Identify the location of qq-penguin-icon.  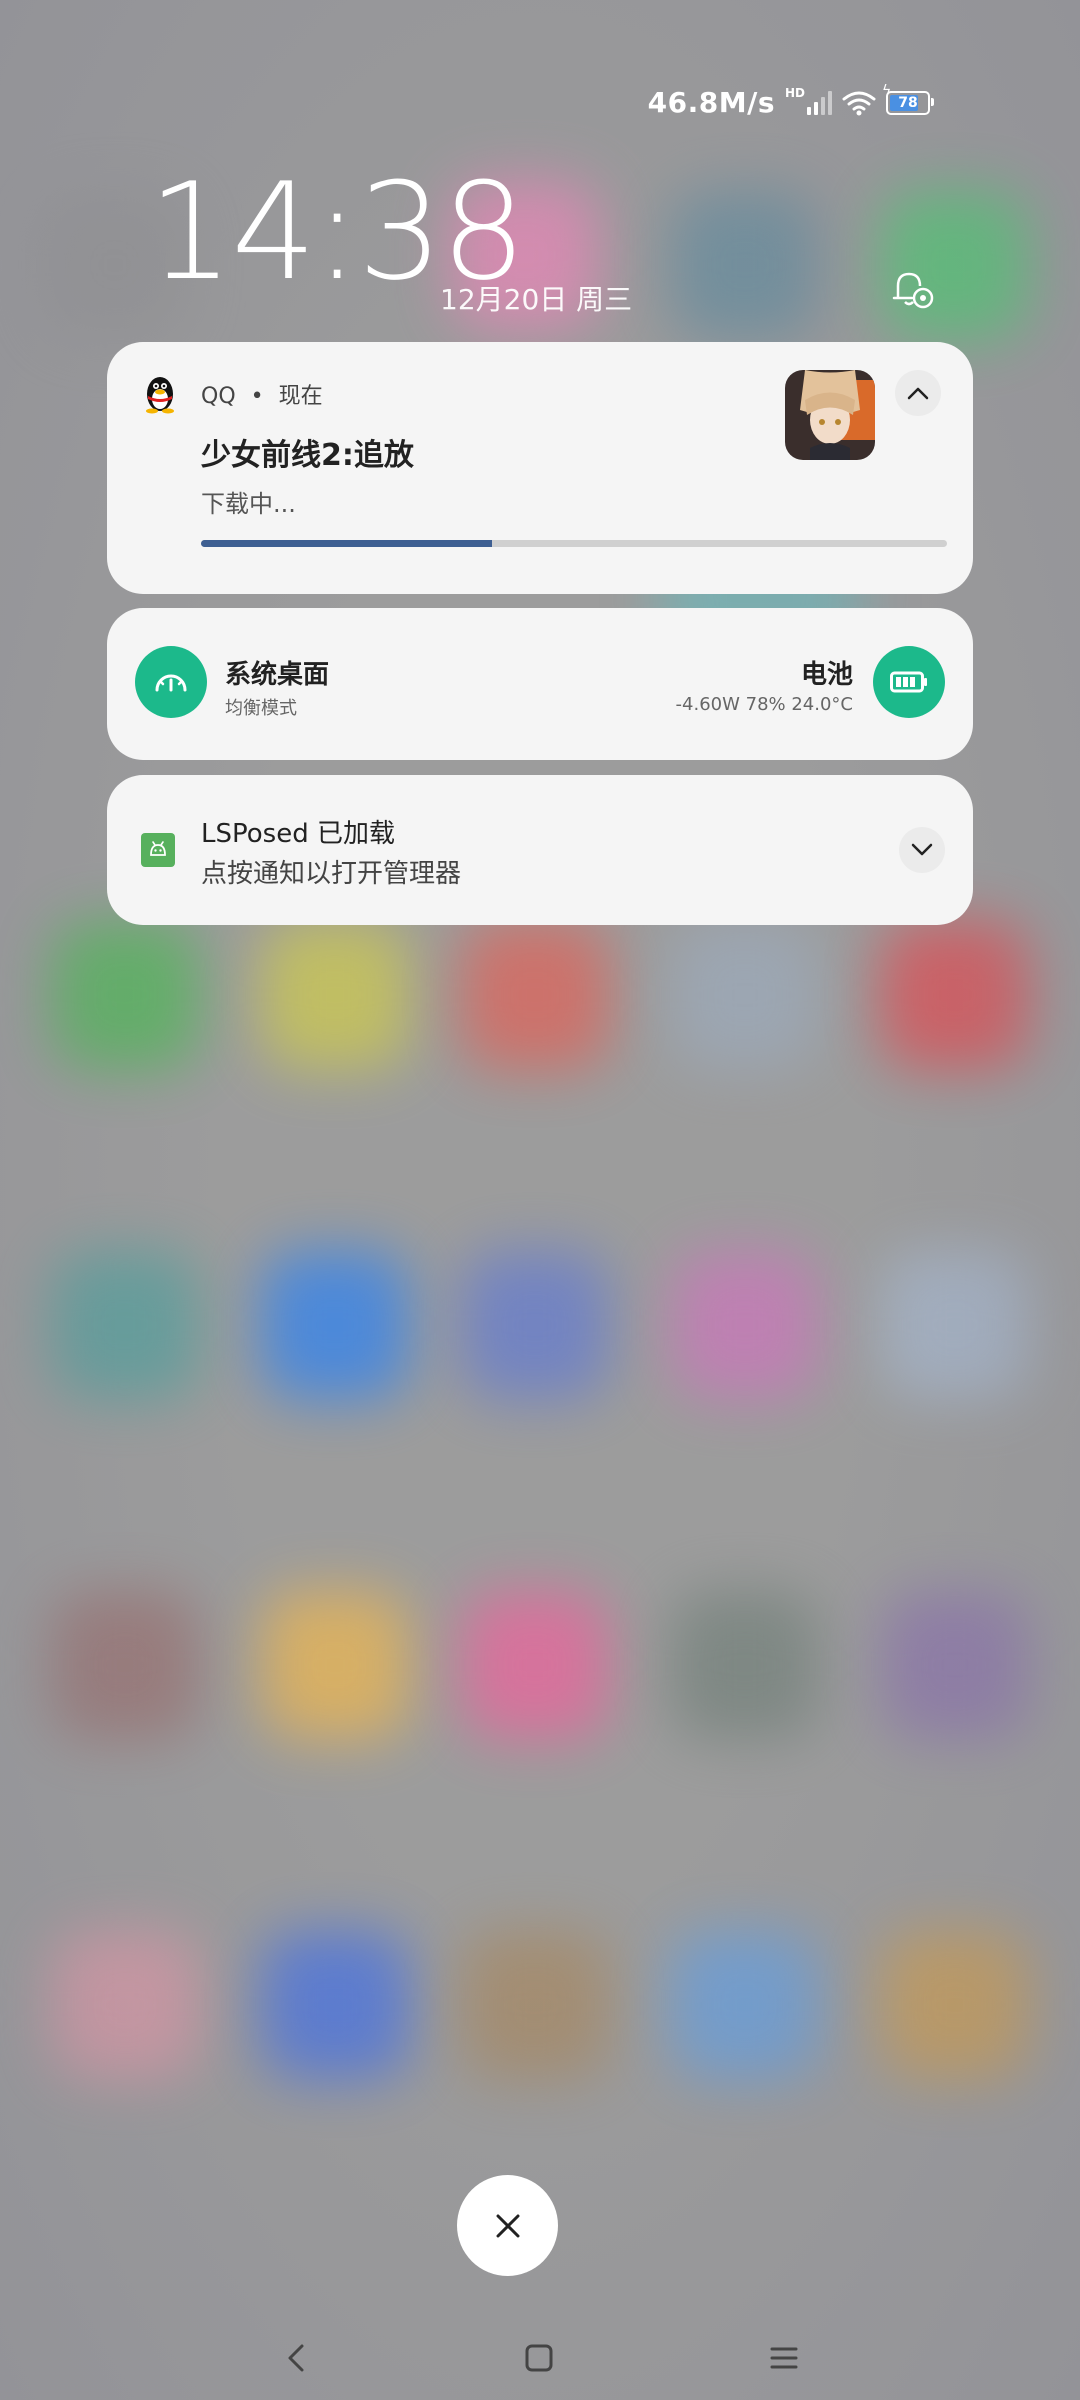
(160, 395).